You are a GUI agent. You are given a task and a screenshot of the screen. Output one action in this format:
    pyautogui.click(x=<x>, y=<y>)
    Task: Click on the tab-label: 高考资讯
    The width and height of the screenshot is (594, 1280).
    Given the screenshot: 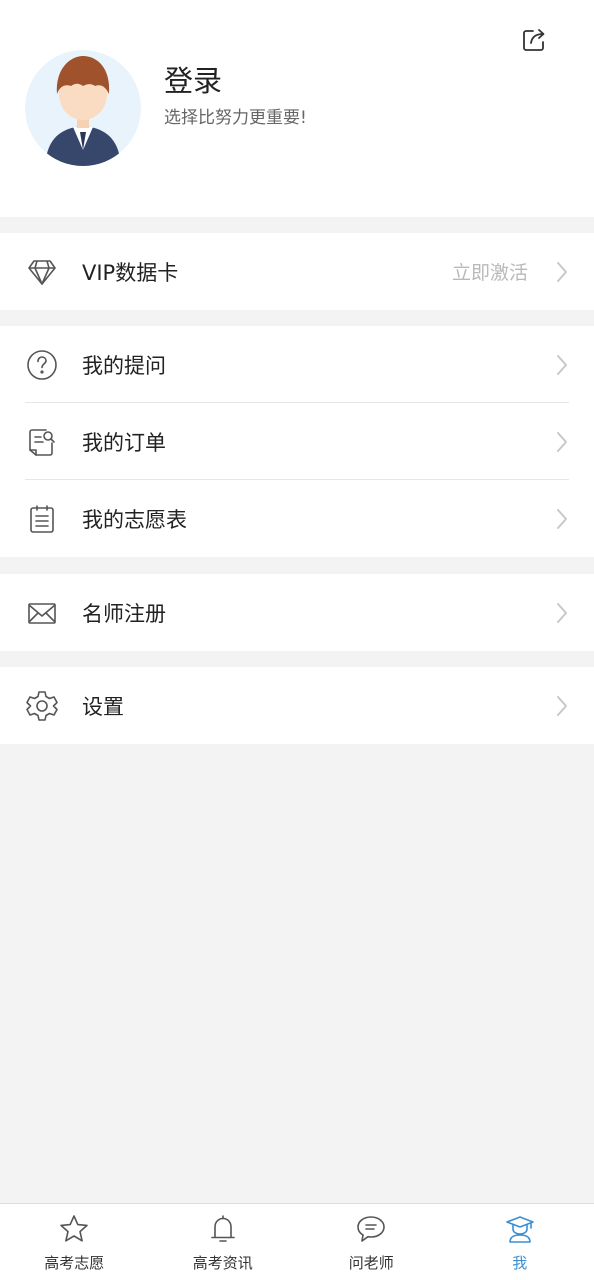 What is the action you would take?
    pyautogui.click(x=222, y=1263)
    